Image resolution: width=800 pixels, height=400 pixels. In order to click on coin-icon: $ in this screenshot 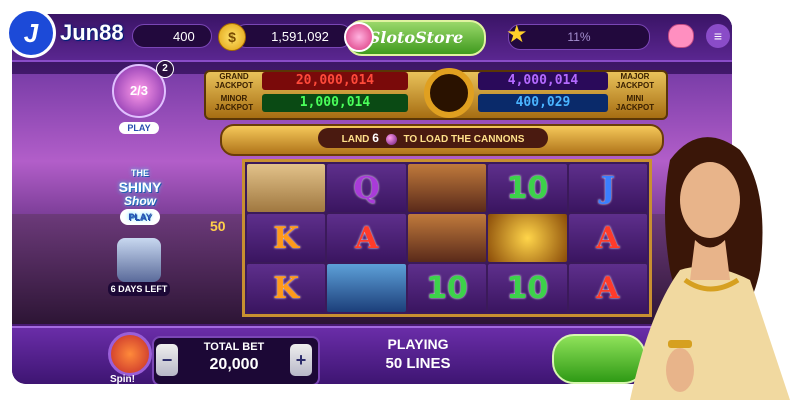, I will do `click(232, 37)`.